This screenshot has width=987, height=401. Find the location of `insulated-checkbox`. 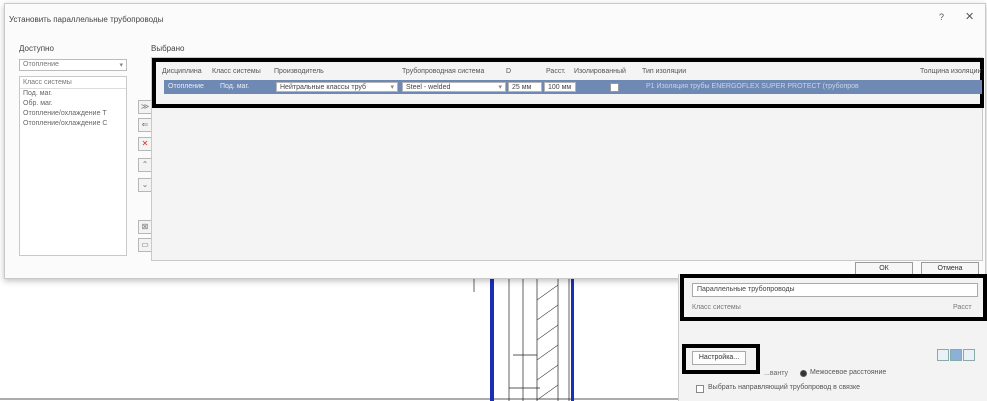

insulated-checkbox is located at coordinates (614, 87).